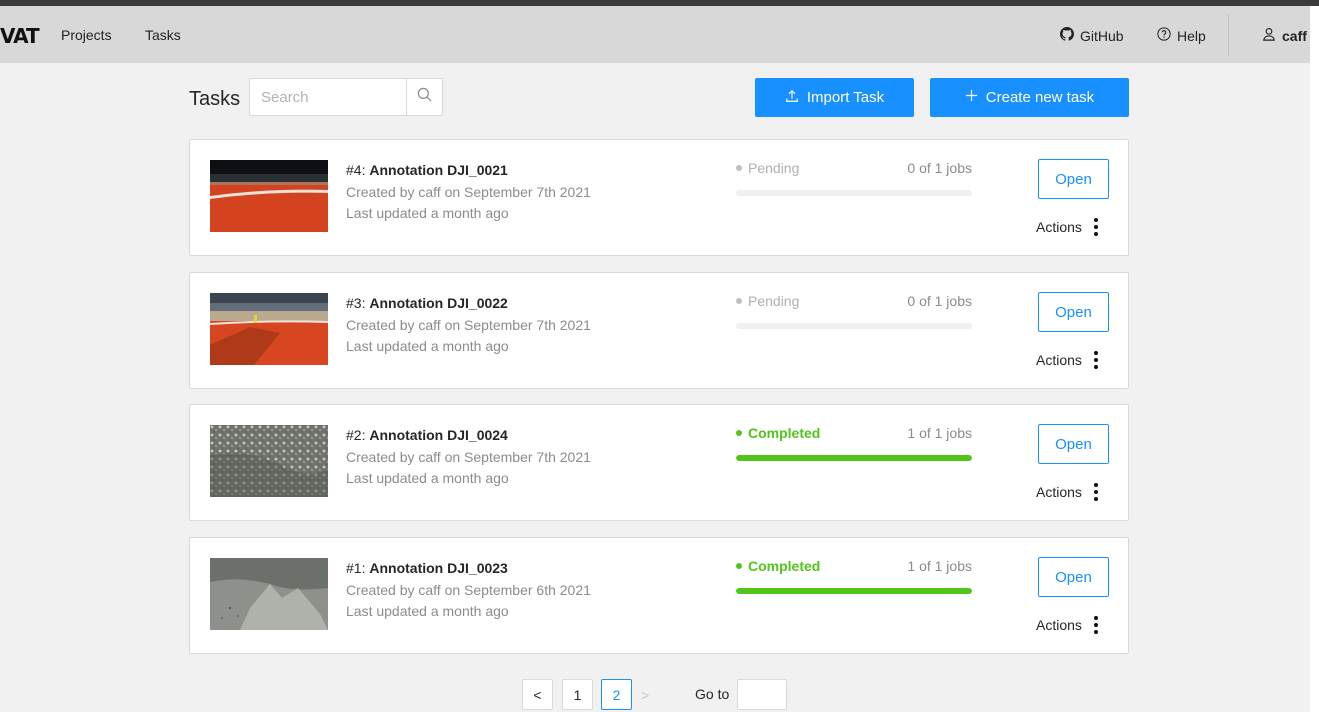 The height and width of the screenshot is (712, 1319). I want to click on import-task-button: Import Task, so click(834, 97).